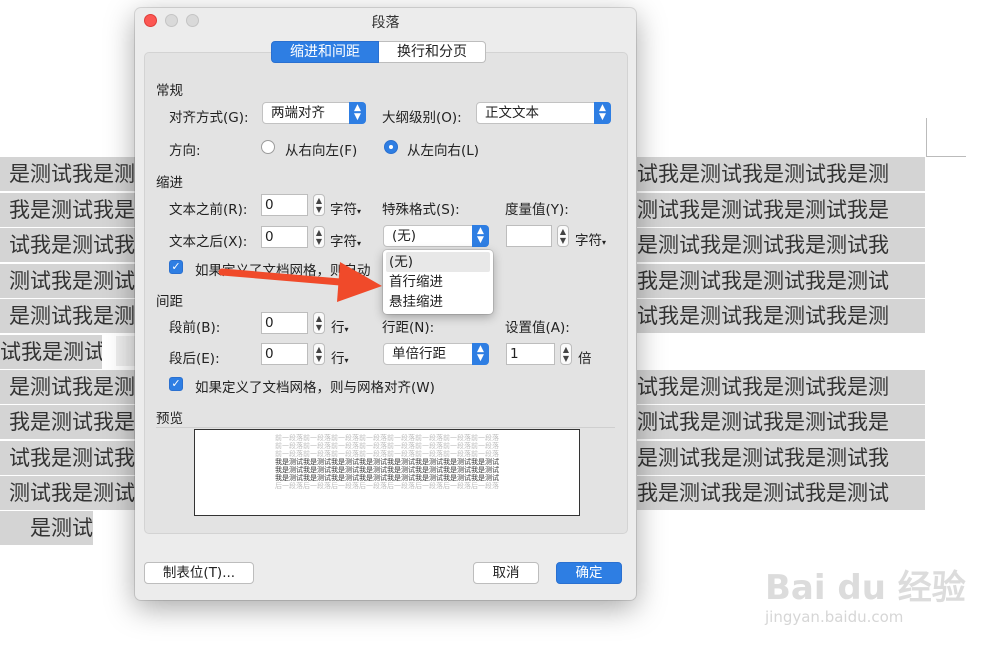 Image resolution: width=1000 pixels, height=667 pixels. Describe the element at coordinates (300, 282) in the screenshot. I see `annotation-arrow-icon` at that location.